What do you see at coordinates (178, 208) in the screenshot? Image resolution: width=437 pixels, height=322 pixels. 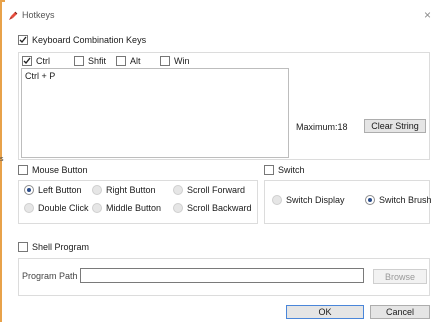 I see `mouse-option-scroll-backward-radio` at bounding box center [178, 208].